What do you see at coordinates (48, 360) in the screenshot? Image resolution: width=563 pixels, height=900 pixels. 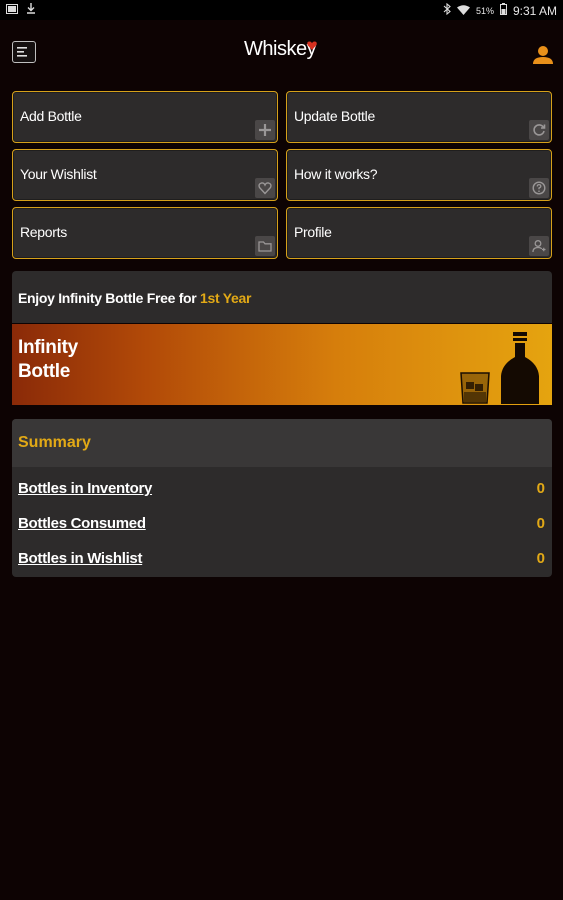 I see `banner-title: Infinity Bottle` at bounding box center [48, 360].